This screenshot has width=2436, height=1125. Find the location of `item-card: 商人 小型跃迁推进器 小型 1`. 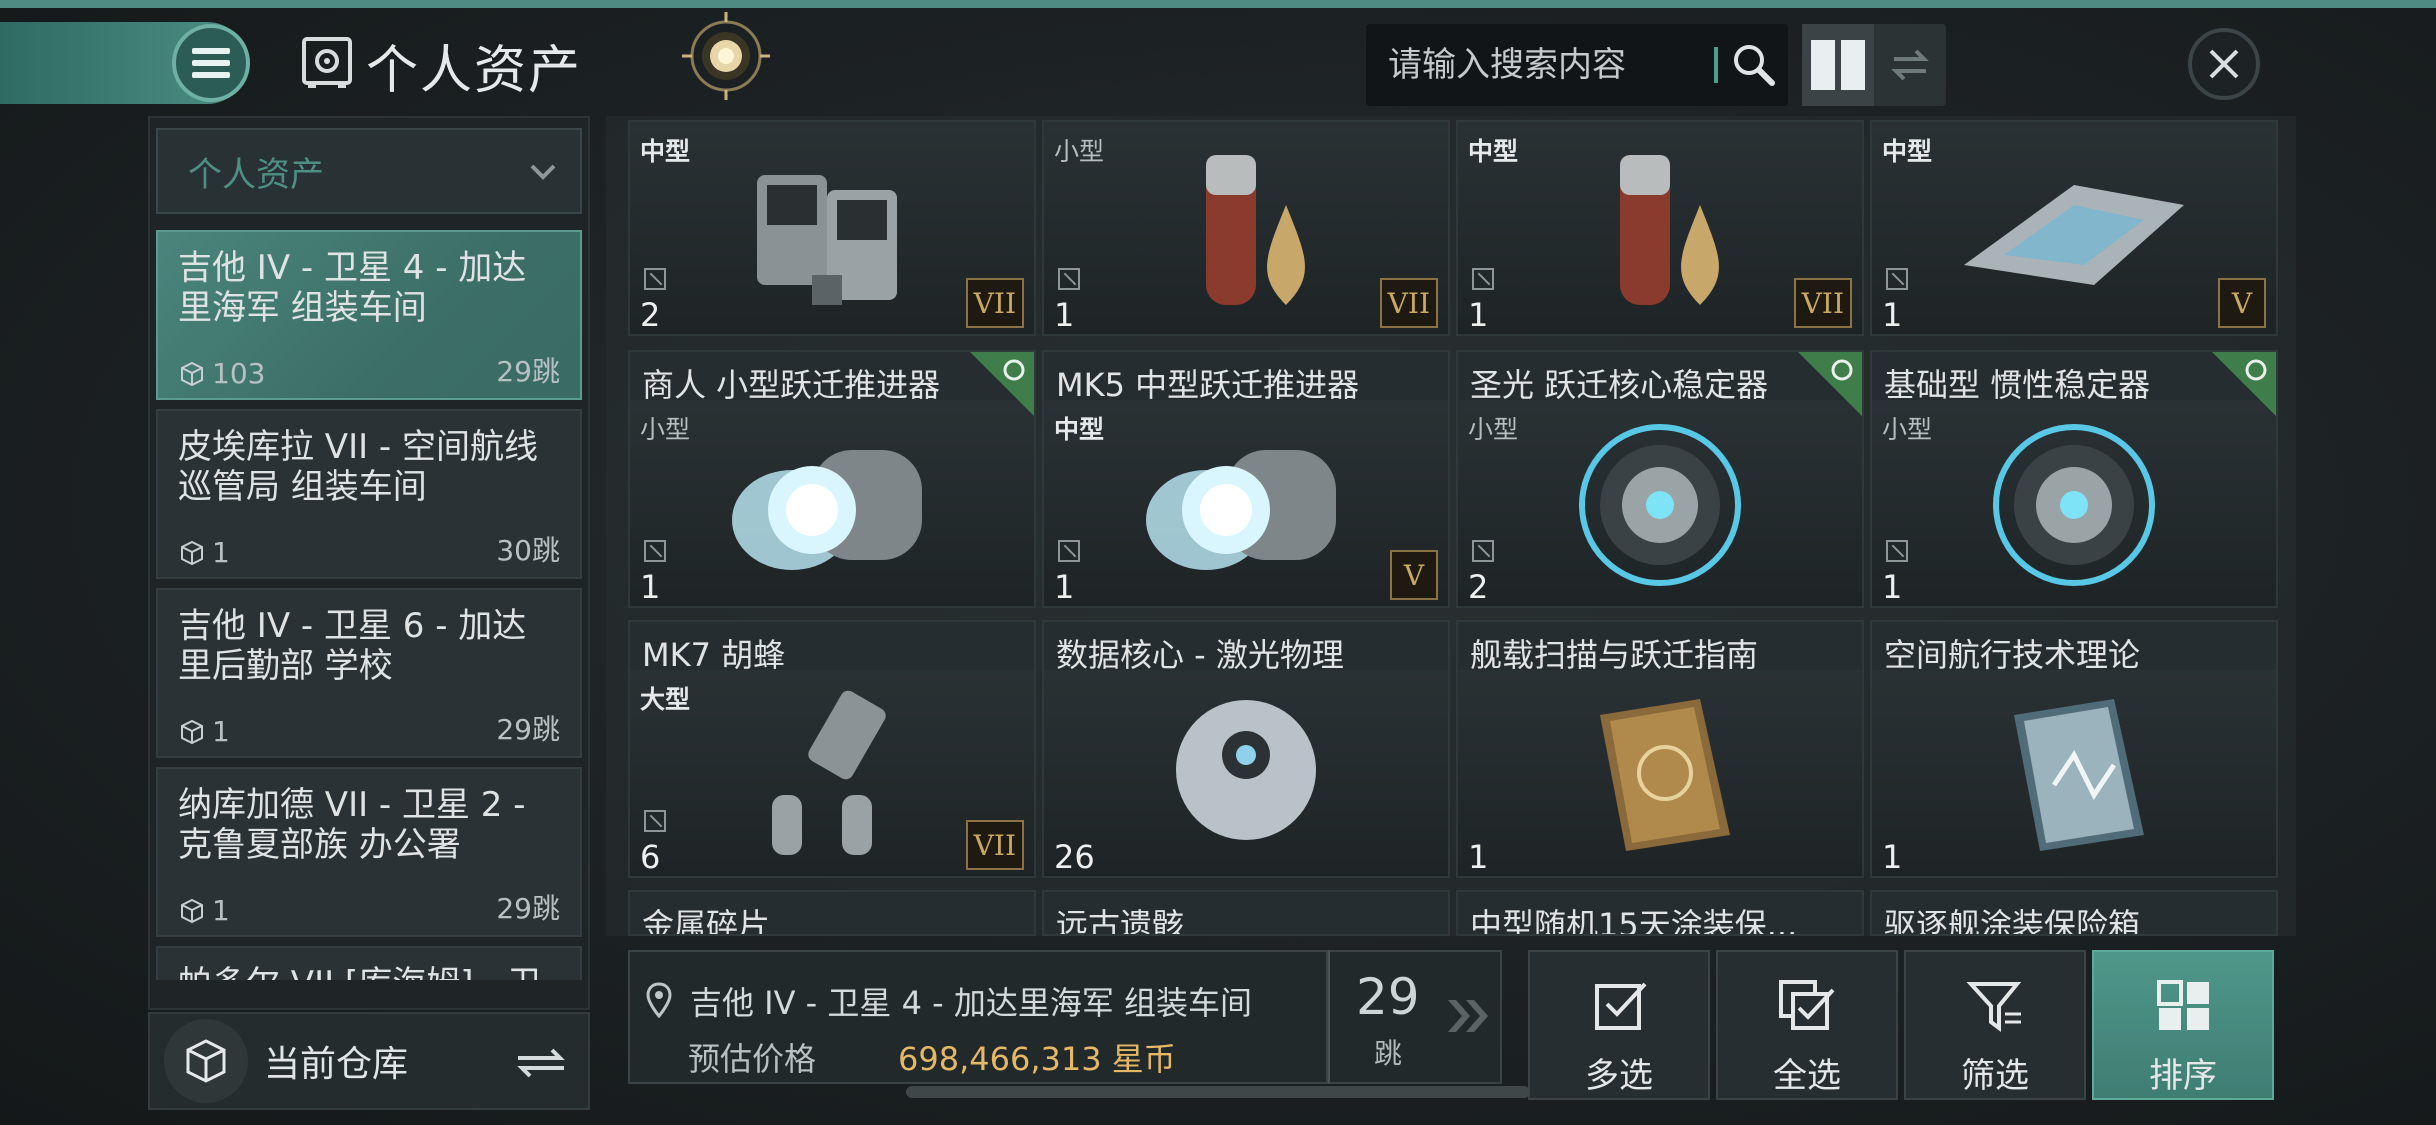

item-card: 商人 小型跃迁推进器 小型 1 is located at coordinates (832, 479).